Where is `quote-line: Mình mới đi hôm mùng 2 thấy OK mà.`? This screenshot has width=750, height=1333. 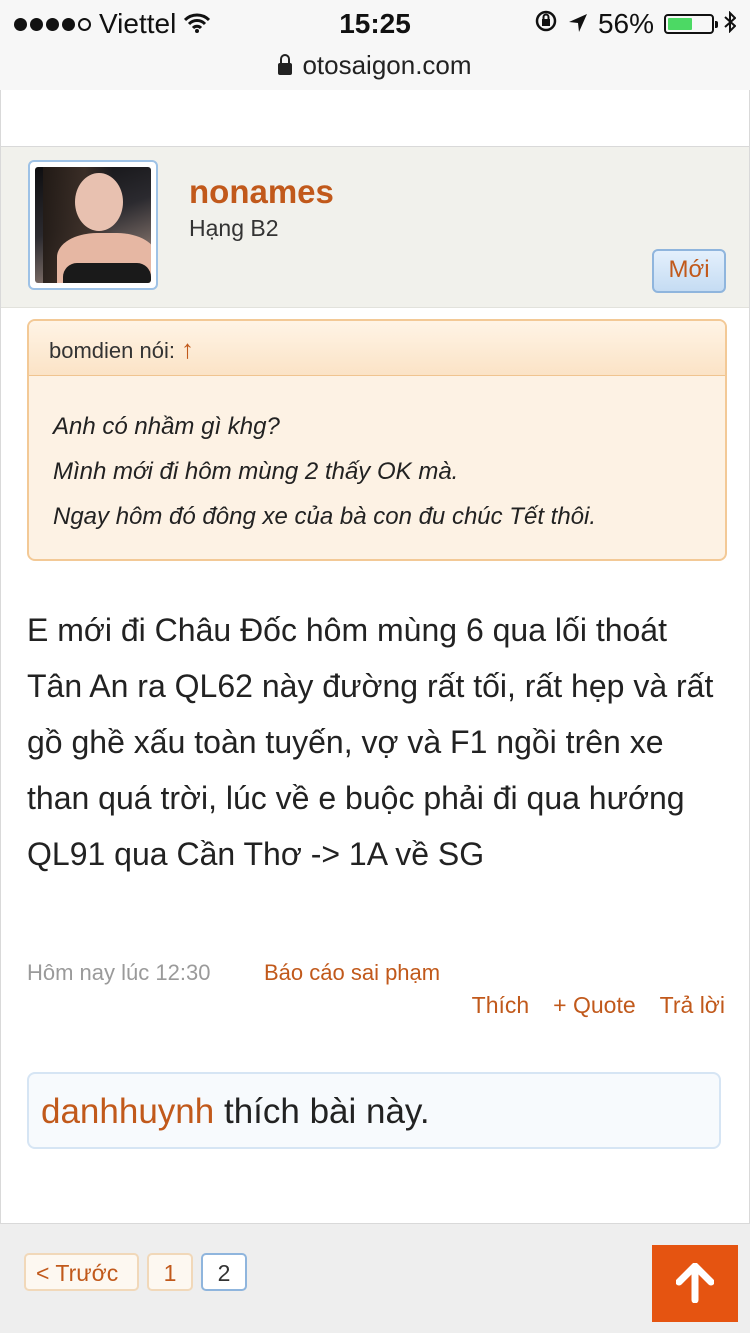
quote-line: Mình mới đi hôm mùng 2 thấy OK mà. is located at coordinates (256, 471).